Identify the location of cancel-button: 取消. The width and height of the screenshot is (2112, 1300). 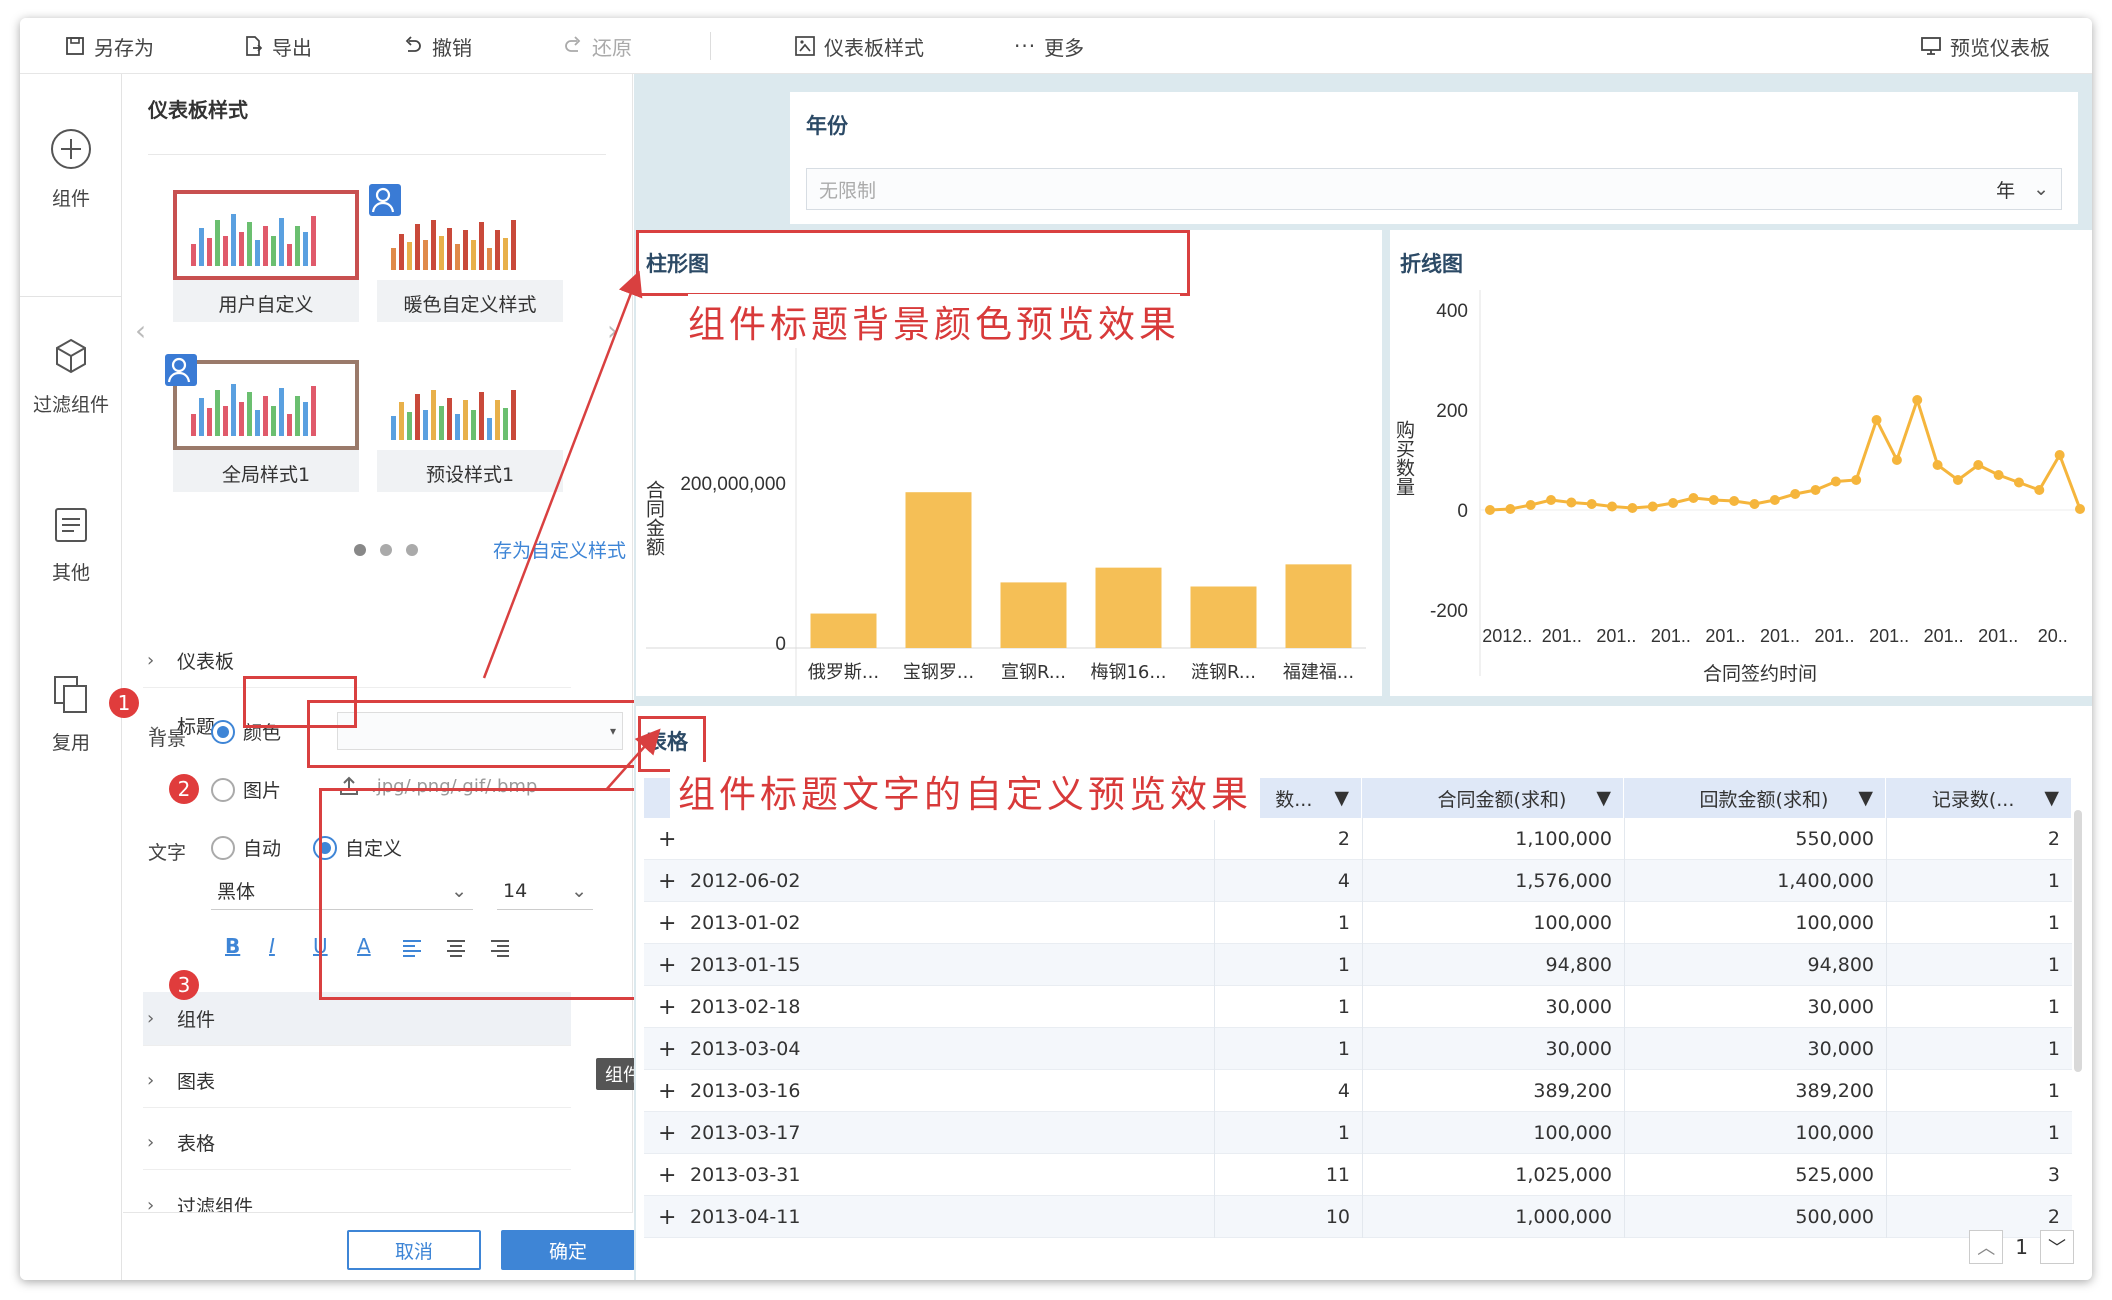
(414, 1250).